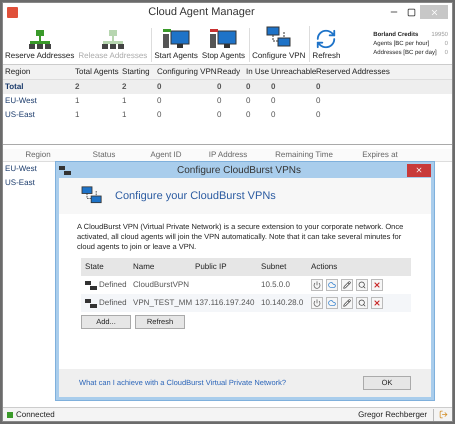  What do you see at coordinates (20, 115) in the screenshot?
I see `table-cell-text: US-East` at bounding box center [20, 115].